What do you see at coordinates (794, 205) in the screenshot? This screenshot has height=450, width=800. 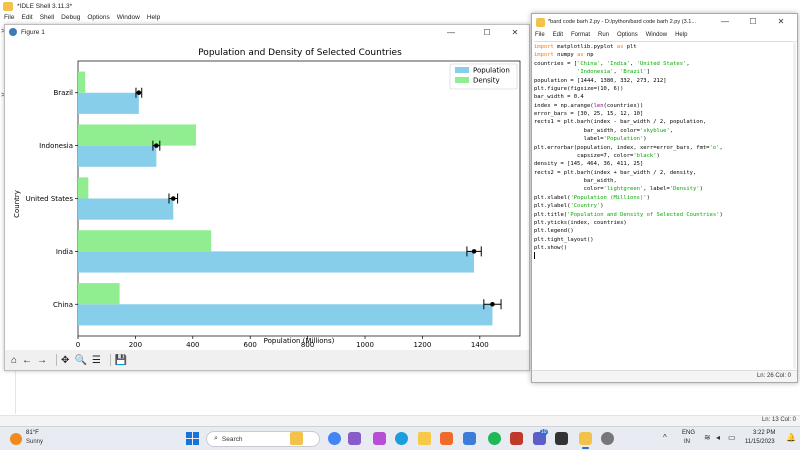 I see `editor-scrollbar` at bounding box center [794, 205].